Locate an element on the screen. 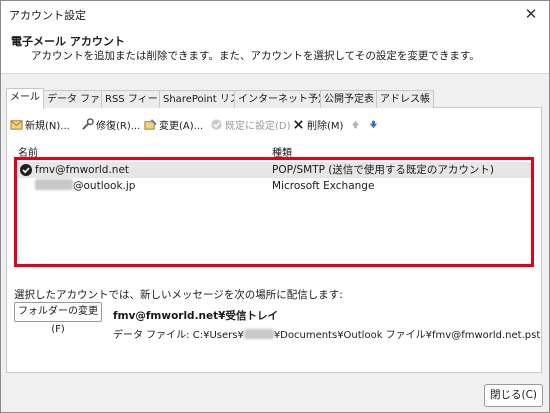 The width and height of the screenshot is (550, 413). tab-published-calendars: 公開予定表 is located at coordinates (349, 99).